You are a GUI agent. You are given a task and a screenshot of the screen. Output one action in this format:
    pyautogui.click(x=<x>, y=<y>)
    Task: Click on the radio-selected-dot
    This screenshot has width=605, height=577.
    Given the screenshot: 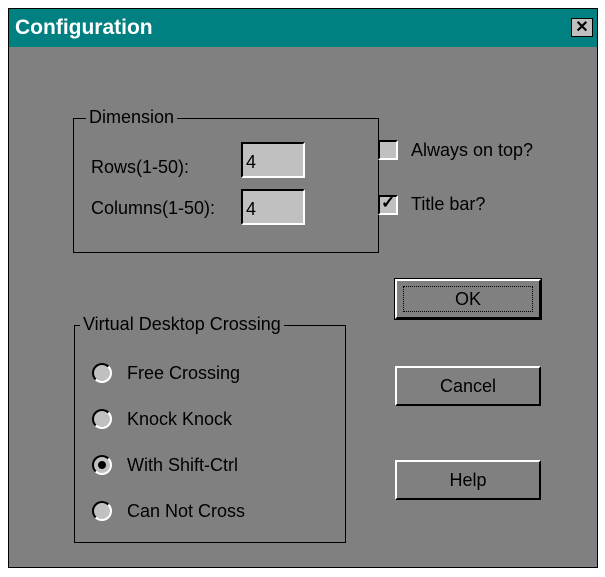 What is the action you would take?
    pyautogui.click(x=102, y=465)
    